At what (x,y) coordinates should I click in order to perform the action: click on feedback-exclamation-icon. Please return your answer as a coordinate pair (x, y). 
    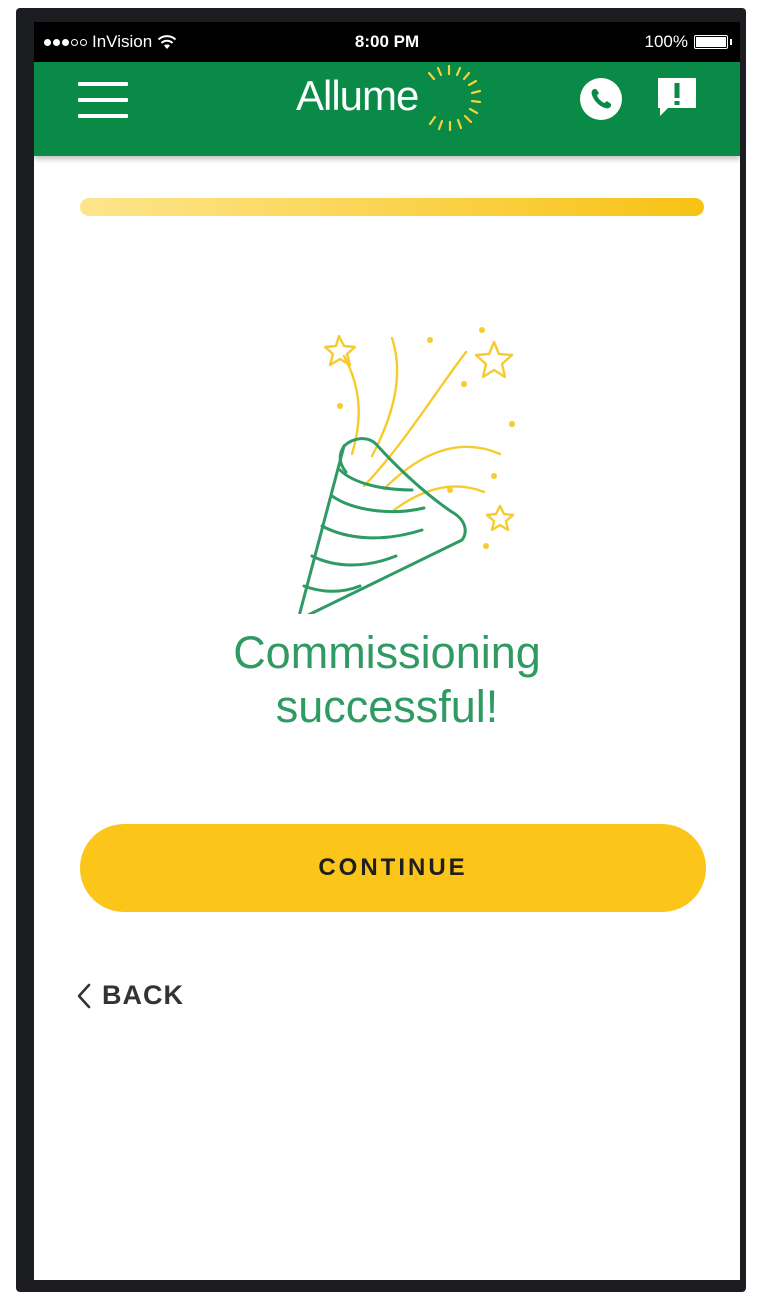
    Looking at the image, I should click on (677, 97).